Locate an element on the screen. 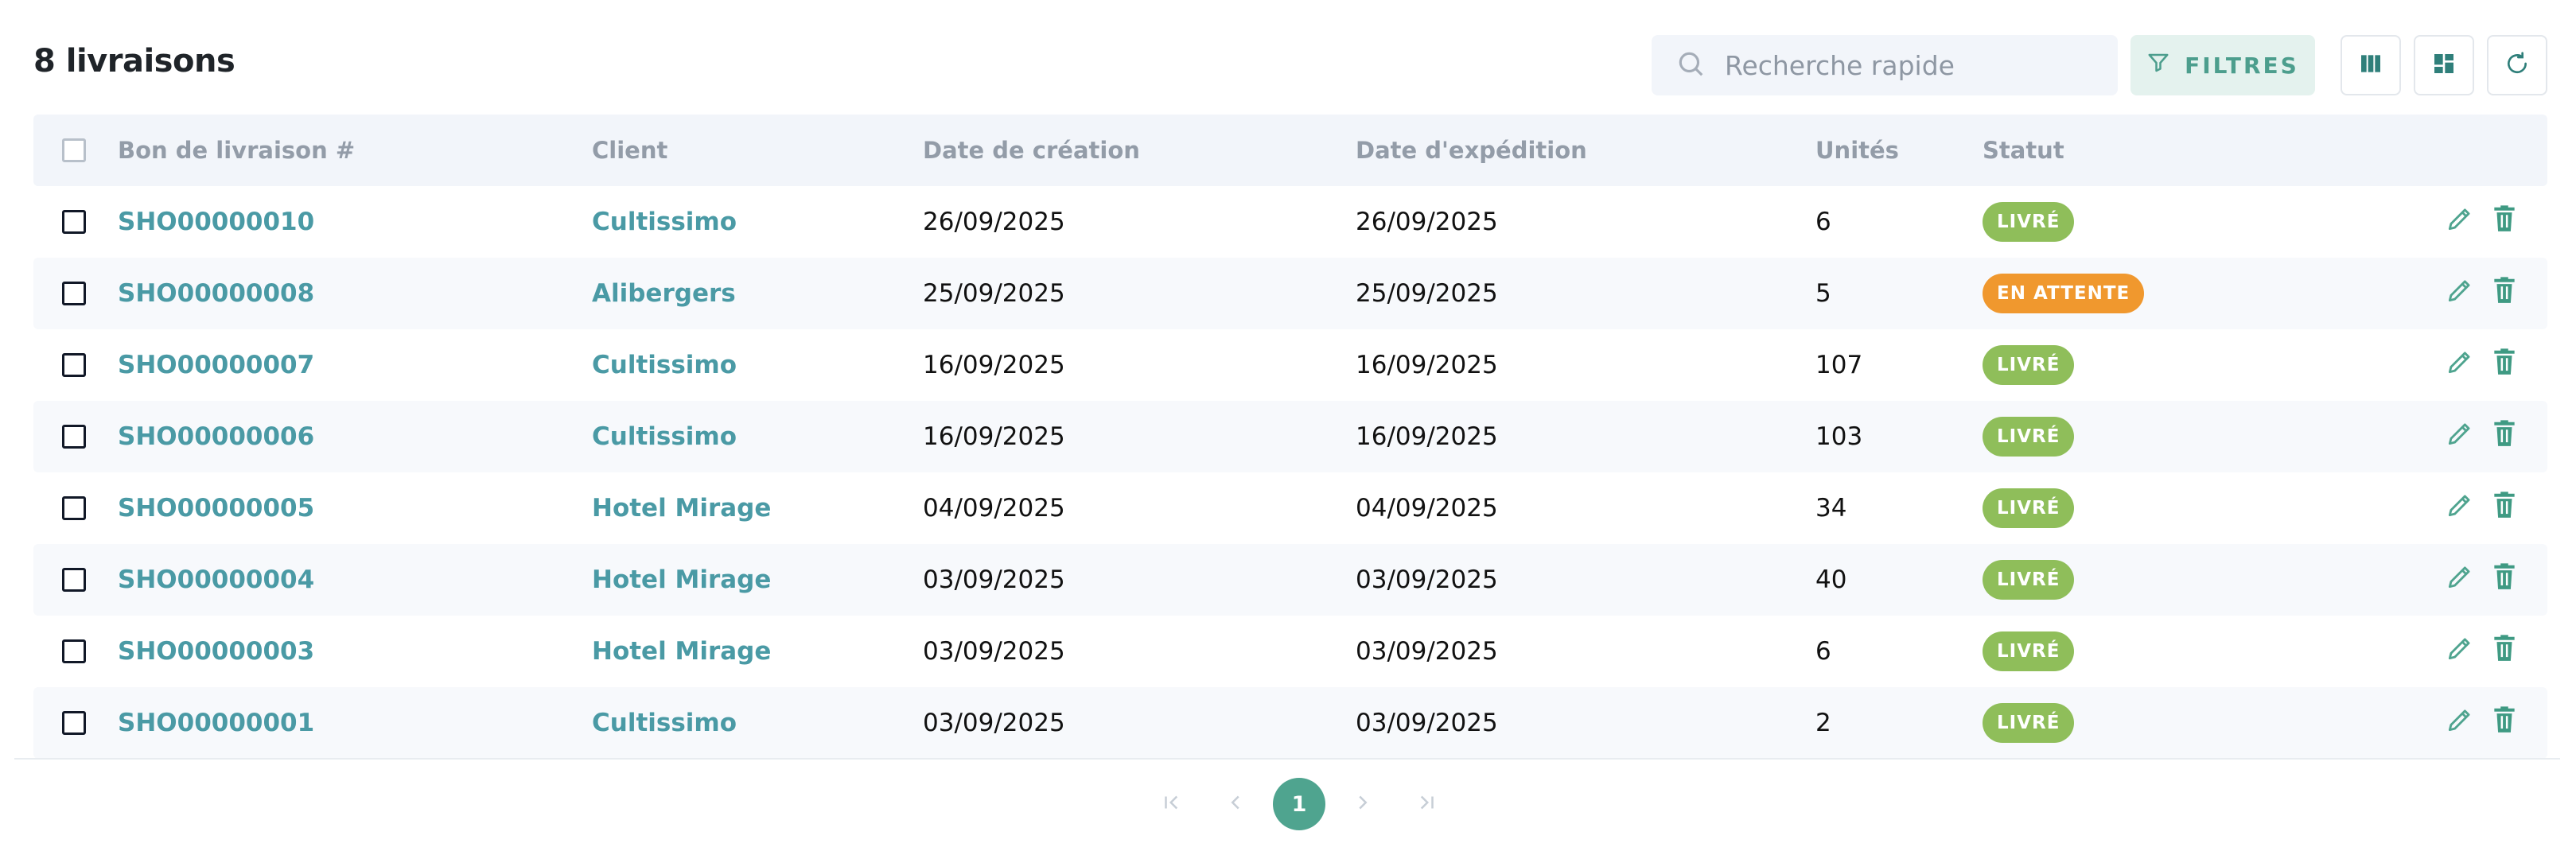 The height and width of the screenshot is (851, 2576). first-page-button is located at coordinates (1172, 804).